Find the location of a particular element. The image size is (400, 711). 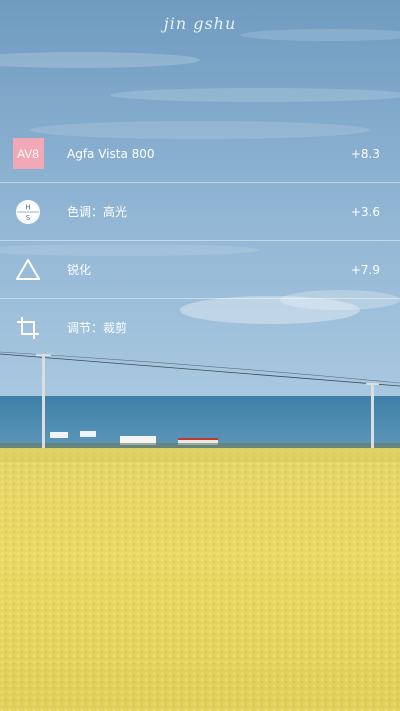

av8-badge-text: AV8 is located at coordinates (28, 153).